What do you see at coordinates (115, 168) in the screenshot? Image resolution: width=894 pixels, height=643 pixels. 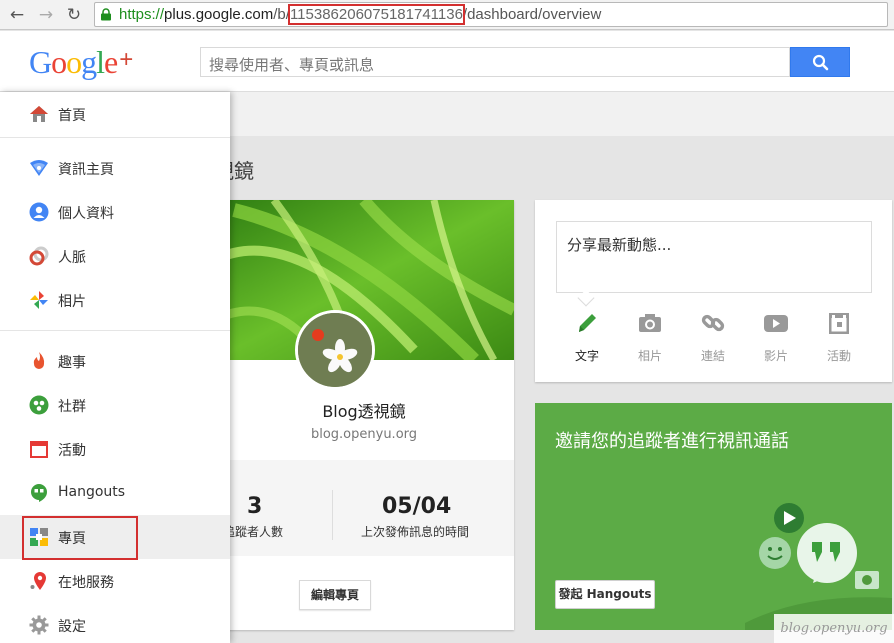 I see `drawer-item-news: 資訊主頁` at bounding box center [115, 168].